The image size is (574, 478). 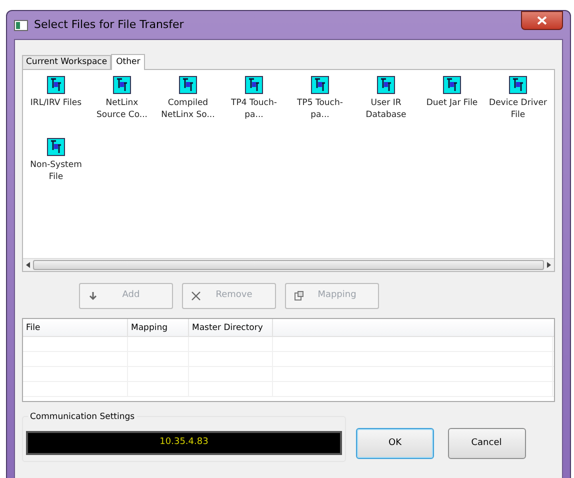 What do you see at coordinates (549, 265) in the screenshot?
I see `right-arrow-icon` at bounding box center [549, 265].